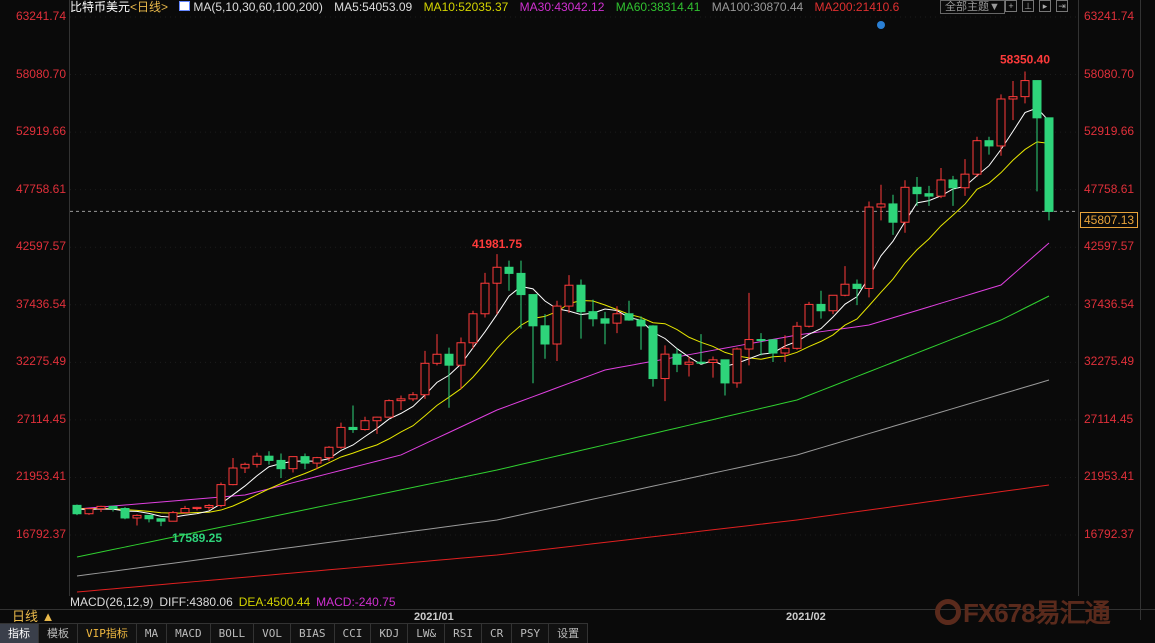 Image resolution: width=1155 pixels, height=643 pixels. Describe the element at coordinates (1045, 6) in the screenshot. I see `zoom-out-icon: ▸` at that location.